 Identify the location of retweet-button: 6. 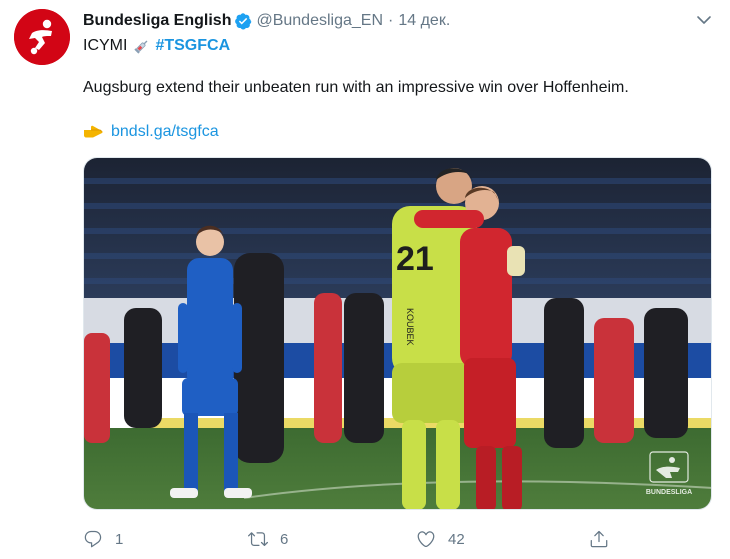
(268, 539).